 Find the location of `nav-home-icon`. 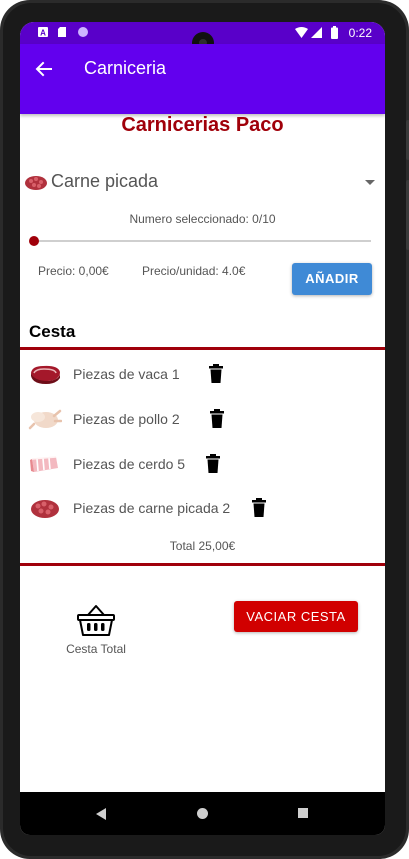

nav-home-icon is located at coordinates (202, 813).